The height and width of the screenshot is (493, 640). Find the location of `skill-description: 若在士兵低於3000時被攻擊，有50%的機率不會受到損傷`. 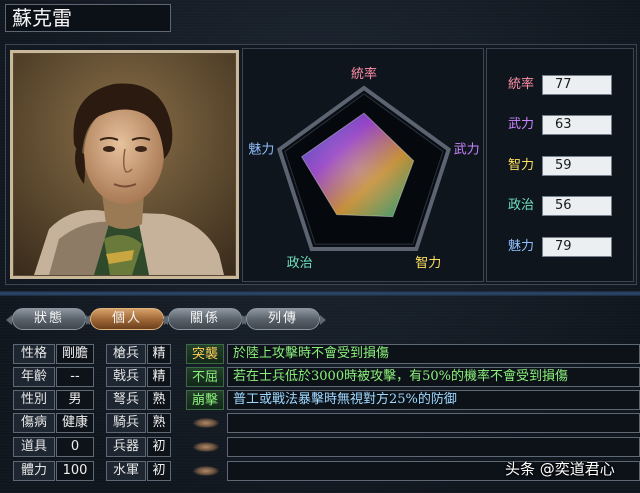

skill-description: 若在士兵低於3000時被攻擊，有50%的機率不會受到損傷 is located at coordinates (433, 377).